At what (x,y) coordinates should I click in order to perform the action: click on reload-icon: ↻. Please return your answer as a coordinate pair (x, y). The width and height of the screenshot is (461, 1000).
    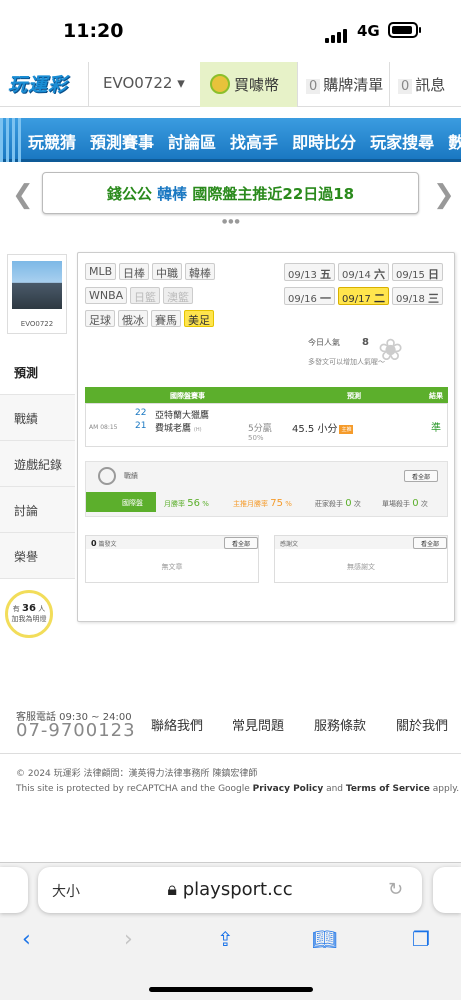
    Looking at the image, I should click on (395, 889).